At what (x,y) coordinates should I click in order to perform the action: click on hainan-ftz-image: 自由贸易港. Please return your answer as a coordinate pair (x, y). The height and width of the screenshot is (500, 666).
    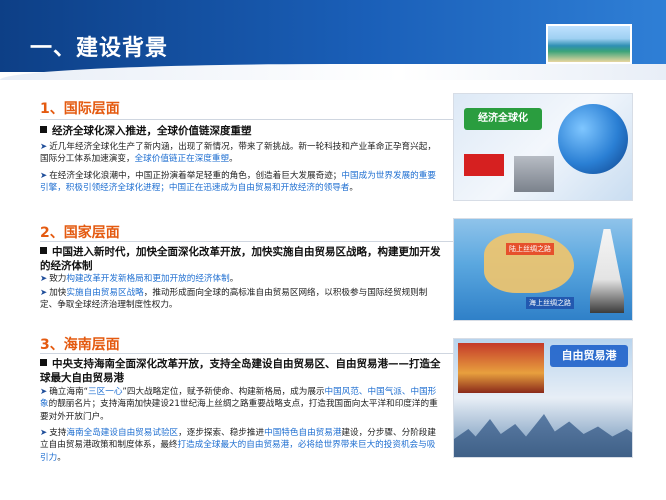
    Looking at the image, I should click on (543, 398).